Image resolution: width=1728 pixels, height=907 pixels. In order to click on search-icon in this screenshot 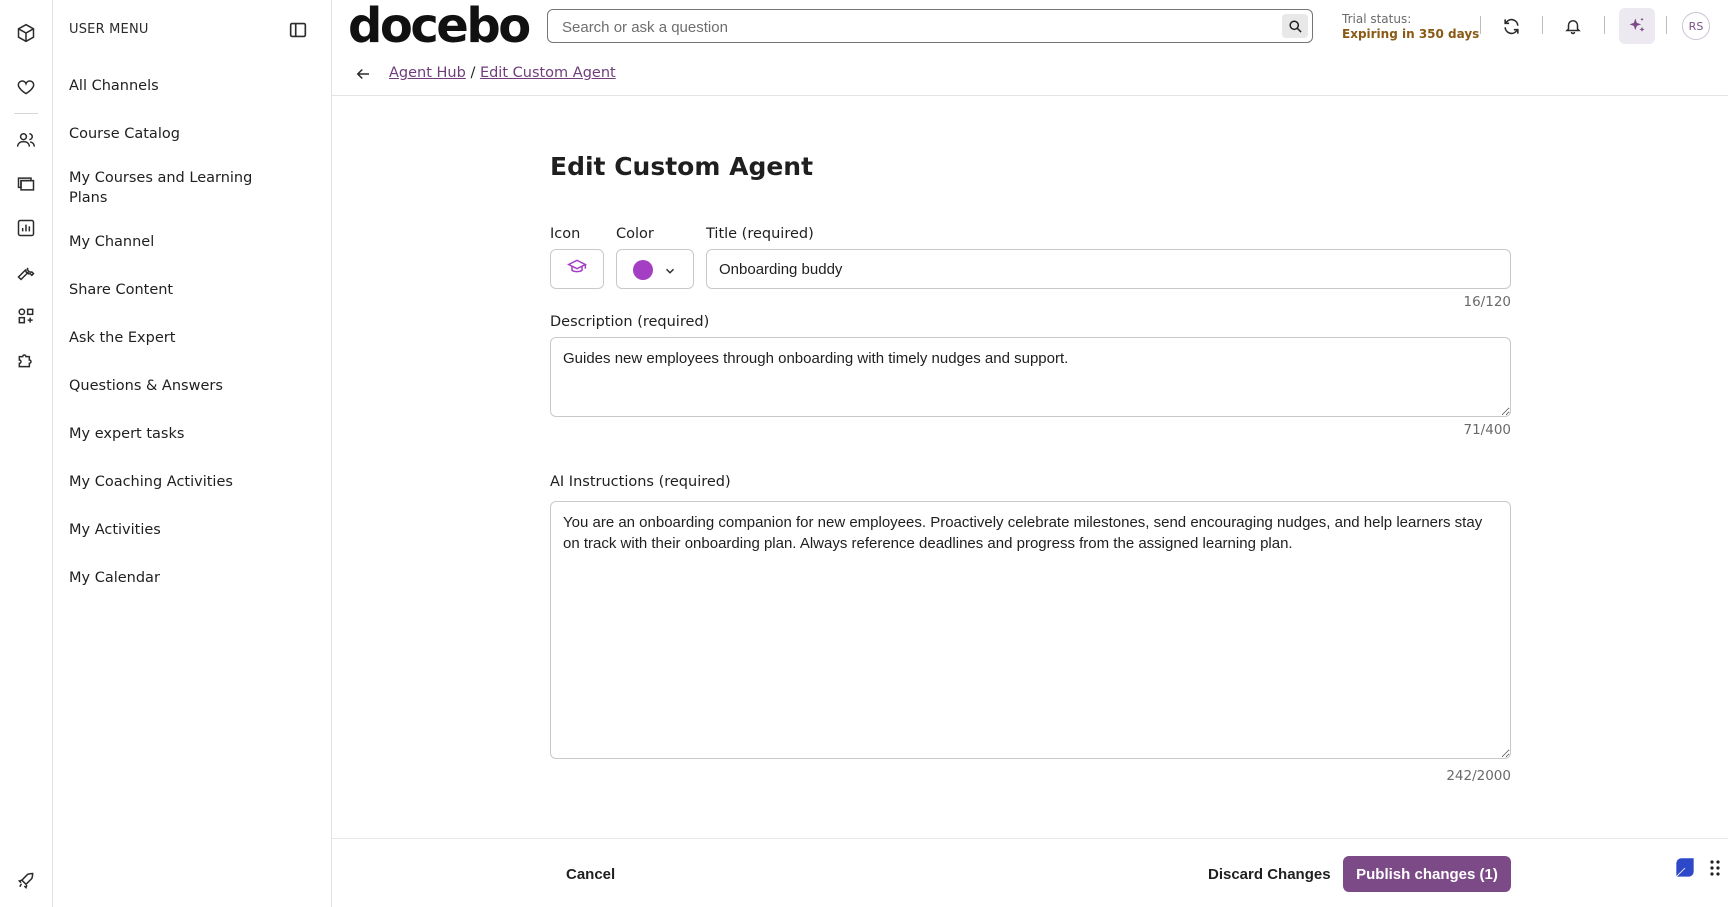, I will do `click(1295, 26)`.